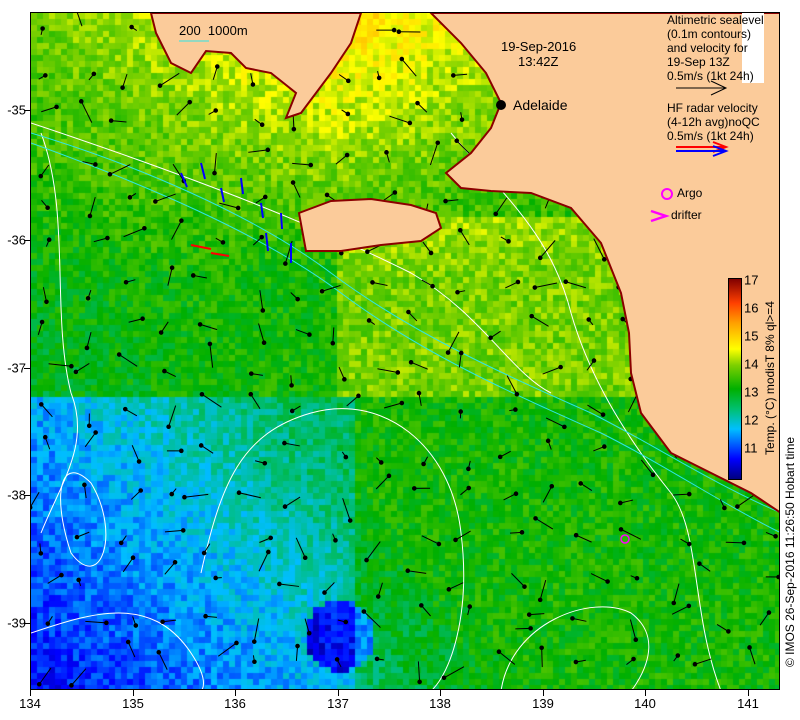 The width and height of the screenshot is (800, 720). I want to click on x-tick-label: 139, so click(543, 703).